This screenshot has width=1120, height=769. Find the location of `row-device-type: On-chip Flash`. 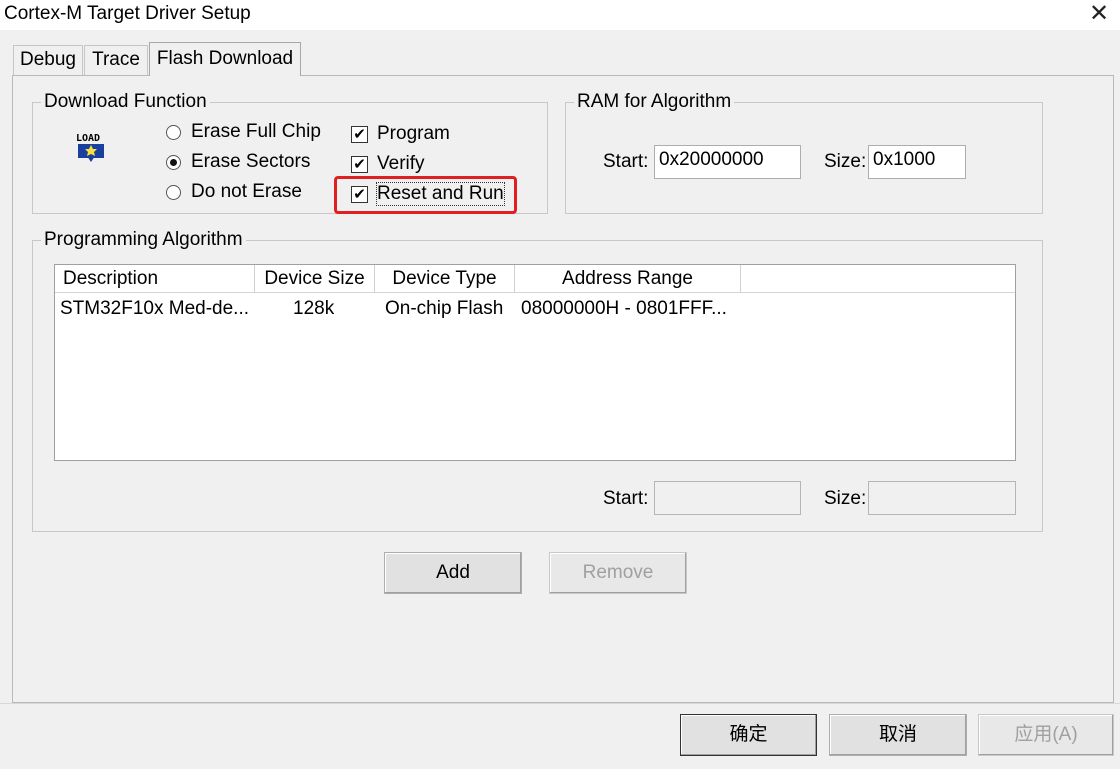

row-device-type: On-chip Flash is located at coordinates (444, 308).